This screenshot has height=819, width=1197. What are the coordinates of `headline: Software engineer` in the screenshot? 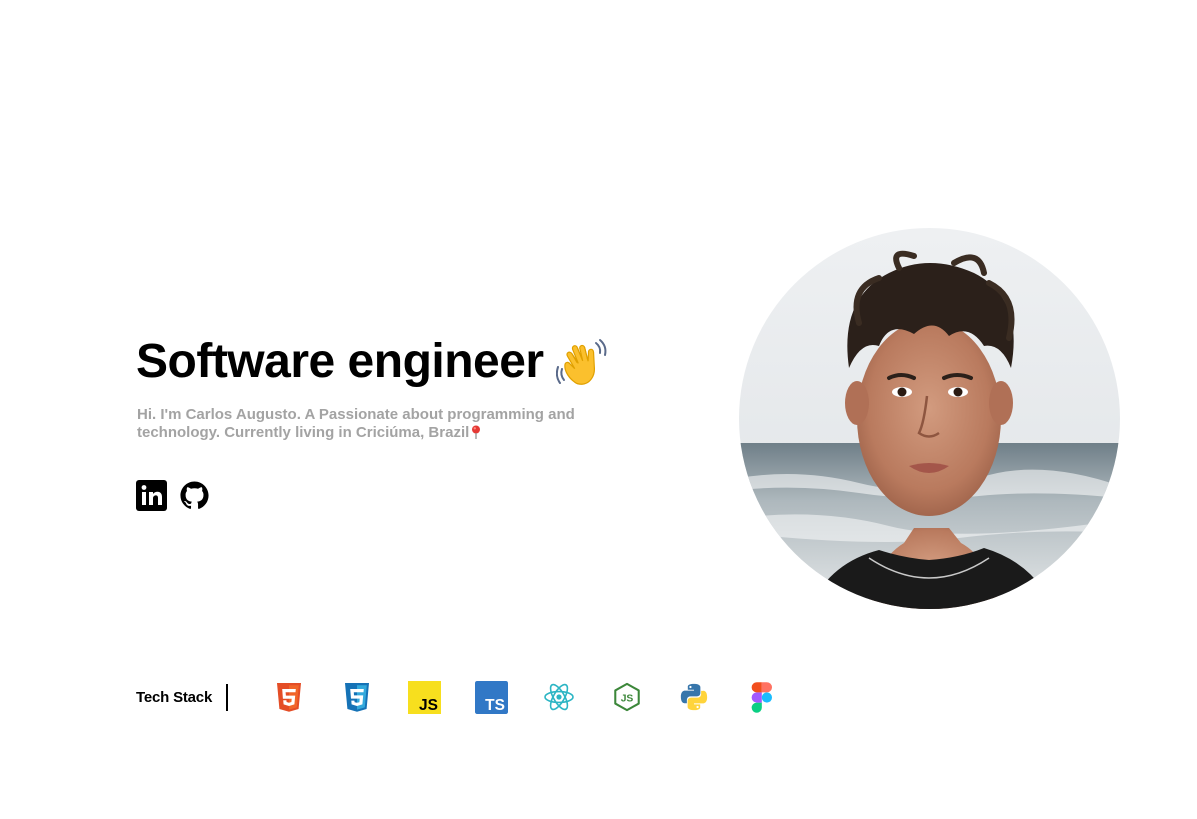 It's located at (416, 362).